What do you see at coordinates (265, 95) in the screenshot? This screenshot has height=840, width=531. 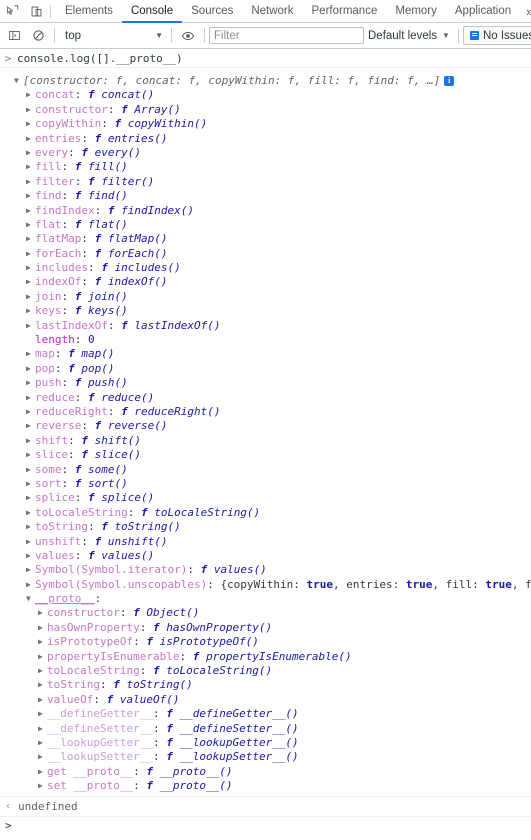 I see `property-row: ▶ concat: f concat()` at bounding box center [265, 95].